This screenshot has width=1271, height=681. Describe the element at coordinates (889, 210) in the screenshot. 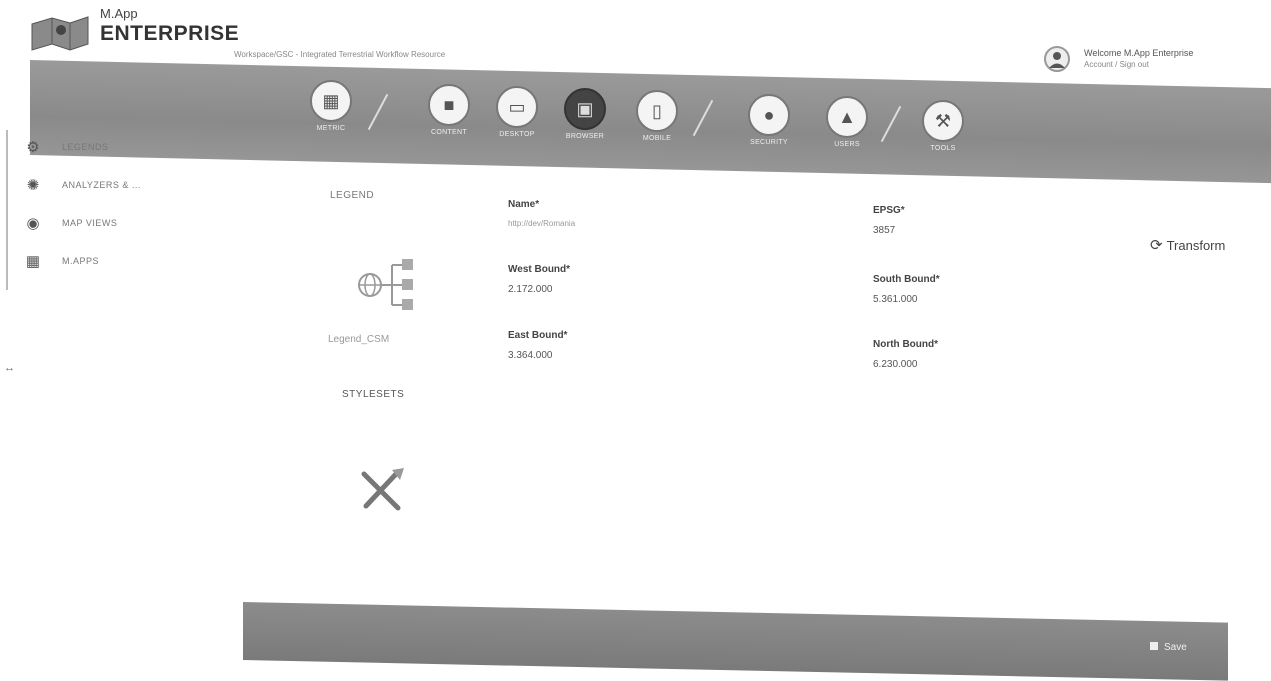

I see `epsg-label: EPSG*` at that location.